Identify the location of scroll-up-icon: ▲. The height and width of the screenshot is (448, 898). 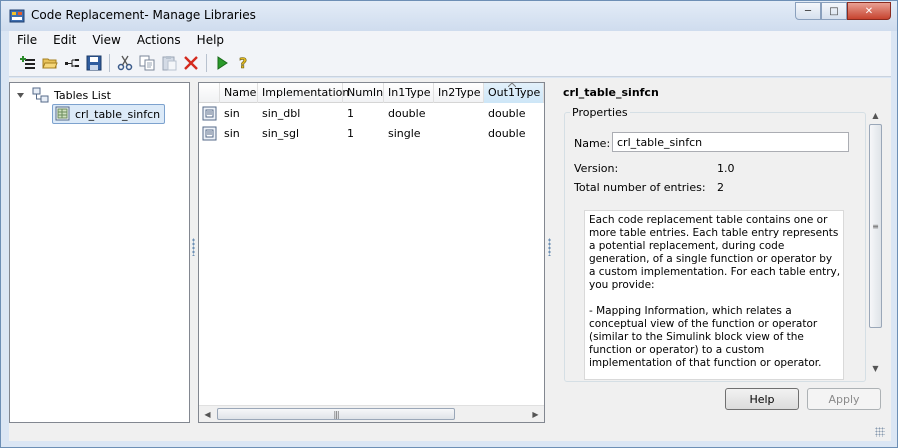
(875, 115).